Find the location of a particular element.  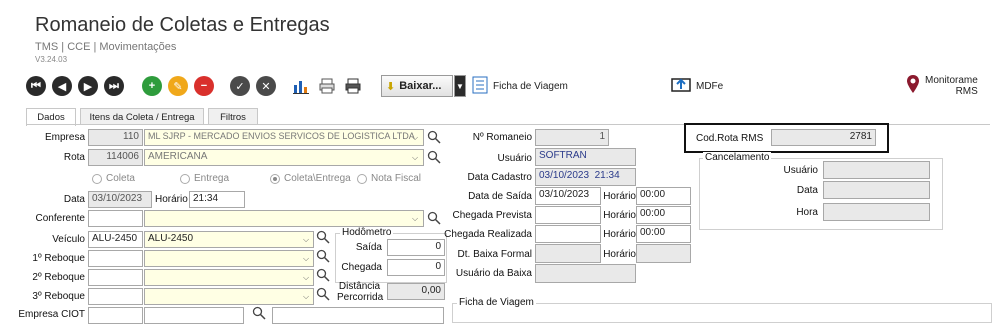

chegada-field: 0 is located at coordinates (416, 267).